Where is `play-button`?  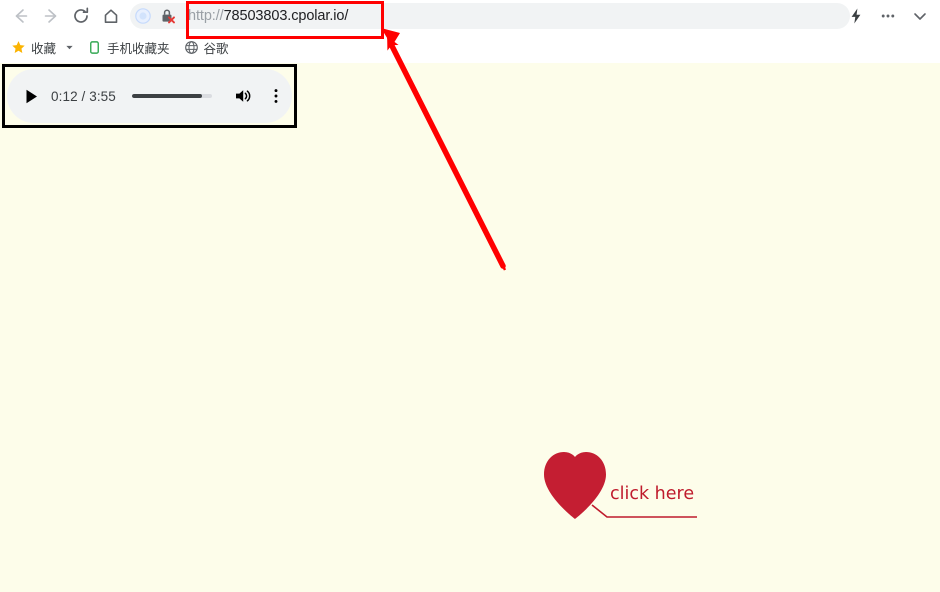 play-button is located at coordinates (31, 96).